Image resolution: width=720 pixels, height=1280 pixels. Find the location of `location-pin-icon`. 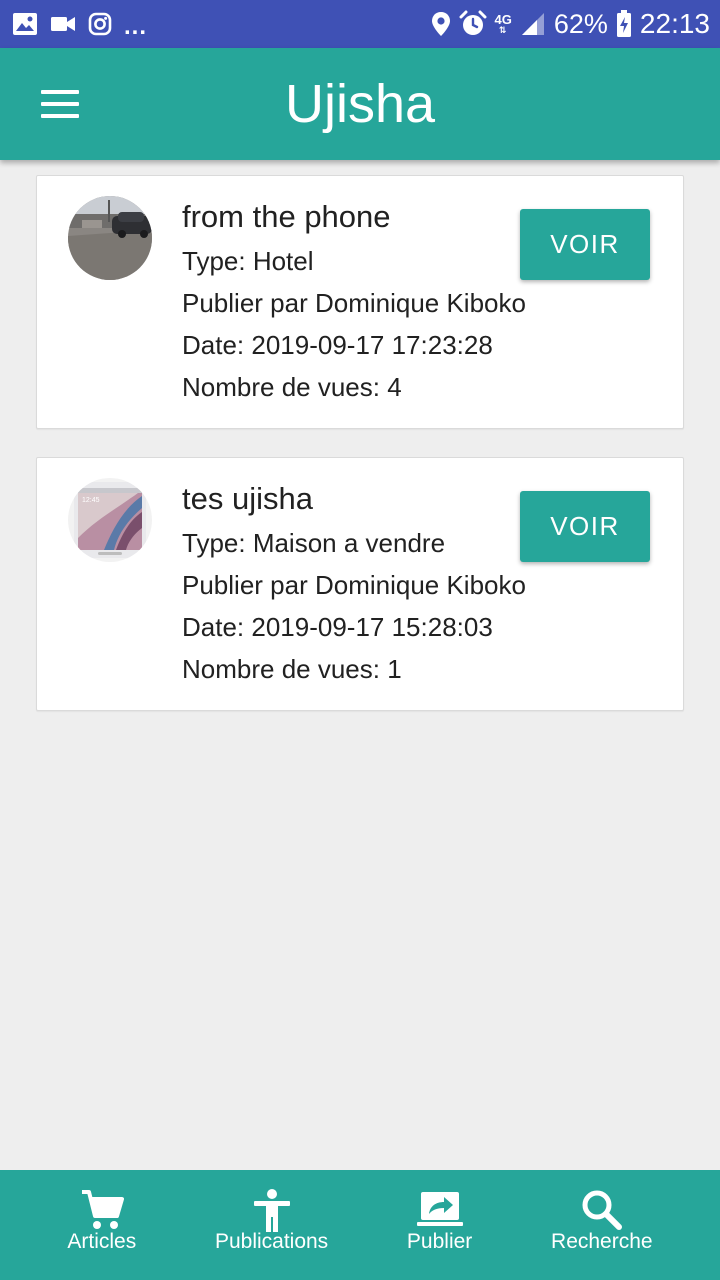

location-pin-icon is located at coordinates (440, 24).